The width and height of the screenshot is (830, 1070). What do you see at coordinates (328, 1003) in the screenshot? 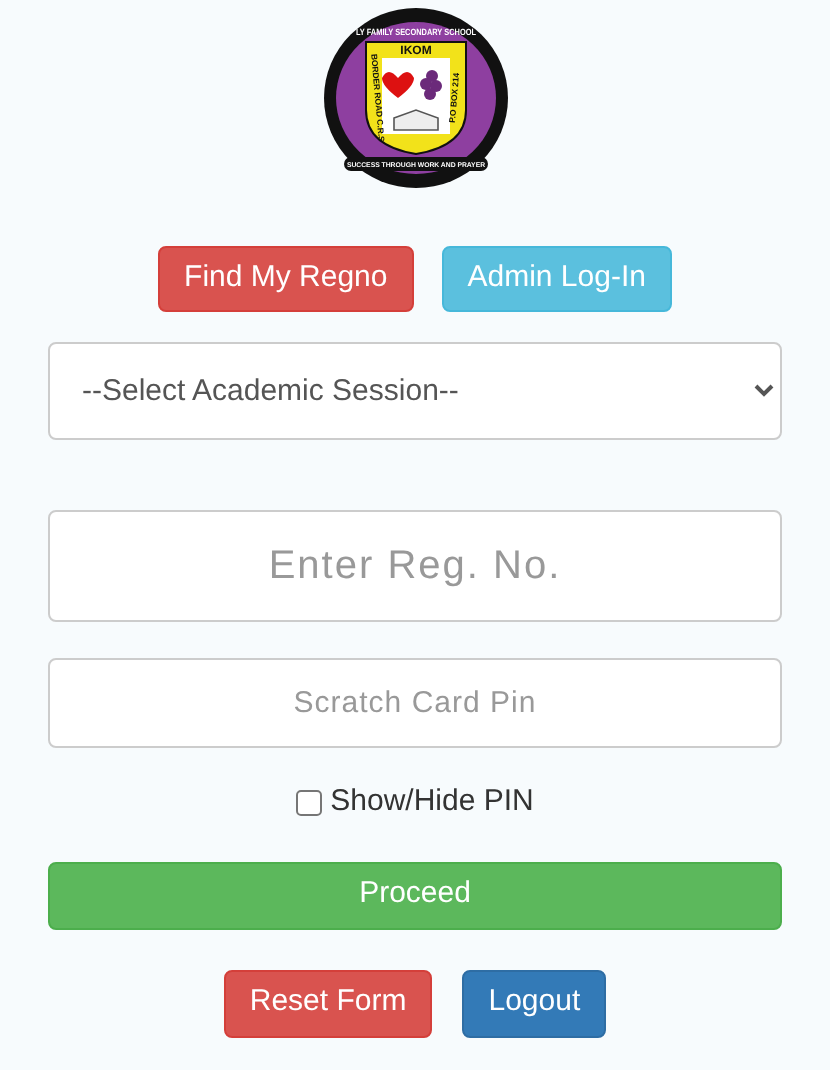
I see `action-button: Reset Form` at bounding box center [328, 1003].